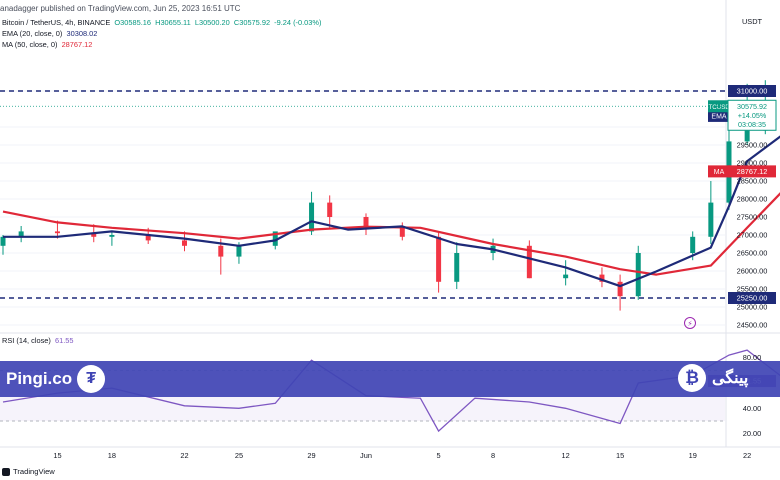 This screenshot has height=480, width=780. I want to click on ma-legend: MA (50, close, 0) 28767.12, so click(47, 44).